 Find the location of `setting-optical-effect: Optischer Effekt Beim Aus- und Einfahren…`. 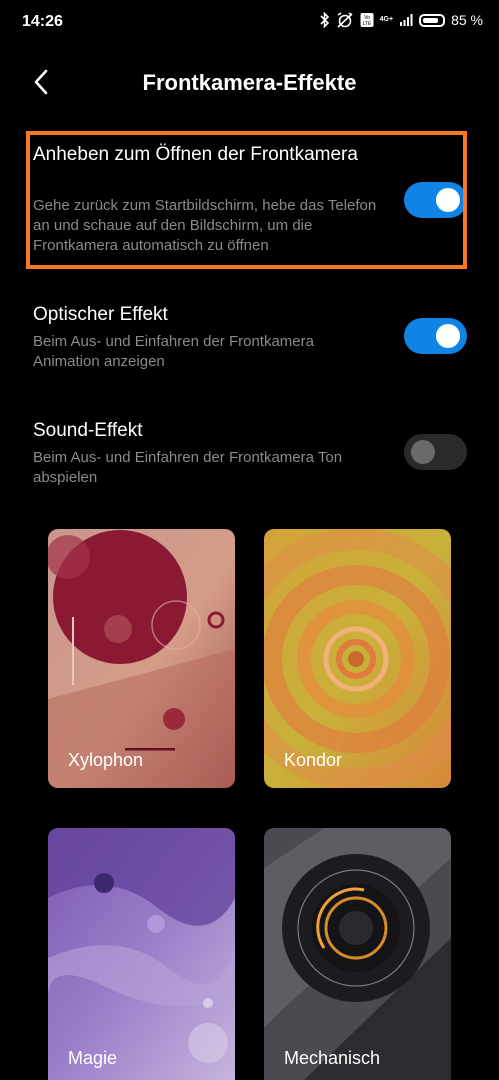

setting-optical-effect: Optischer Effekt Beim Aus- und Einfahren… is located at coordinates (249, 342).